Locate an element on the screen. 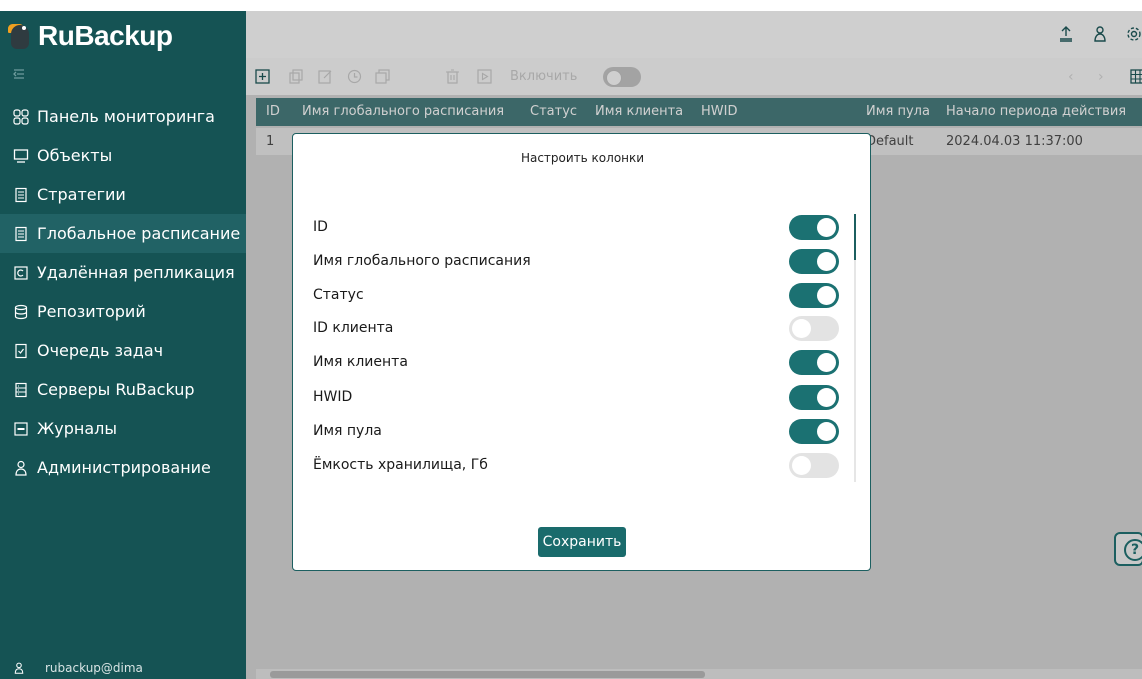 The height and width of the screenshot is (679, 1142). sidebar-item-servers: Серверы RuBackup is located at coordinates (123, 389).